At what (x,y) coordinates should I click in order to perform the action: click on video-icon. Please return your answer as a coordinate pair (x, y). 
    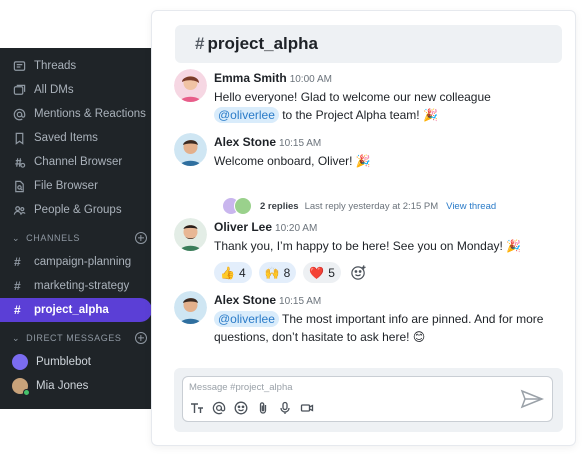
    Looking at the image, I should click on (306, 407).